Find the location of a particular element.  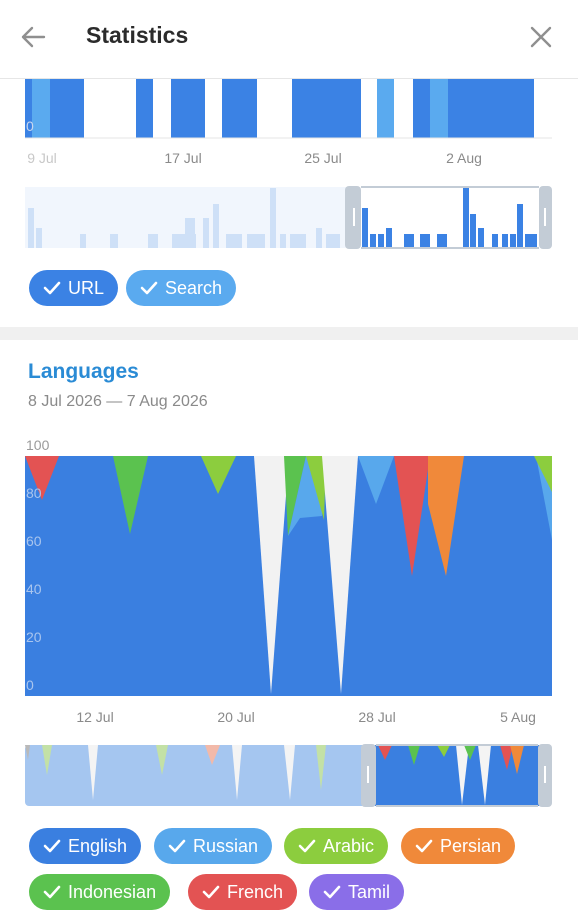

chip-label: French is located at coordinates (255, 891).